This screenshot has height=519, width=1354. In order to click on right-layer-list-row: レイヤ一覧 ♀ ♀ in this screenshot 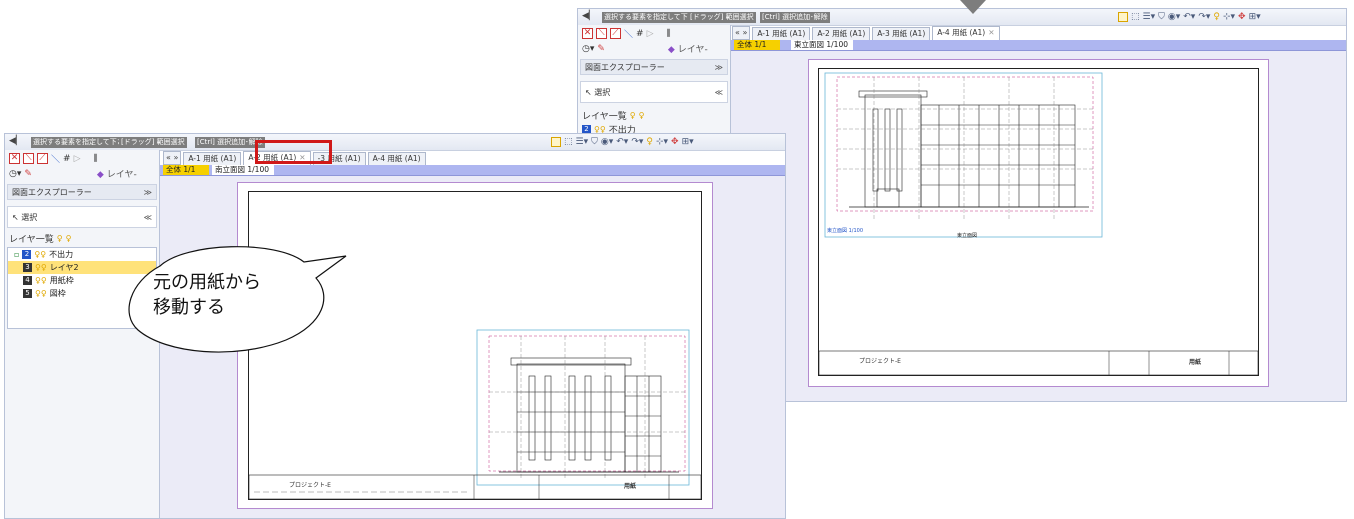, I will do `click(654, 115)`.